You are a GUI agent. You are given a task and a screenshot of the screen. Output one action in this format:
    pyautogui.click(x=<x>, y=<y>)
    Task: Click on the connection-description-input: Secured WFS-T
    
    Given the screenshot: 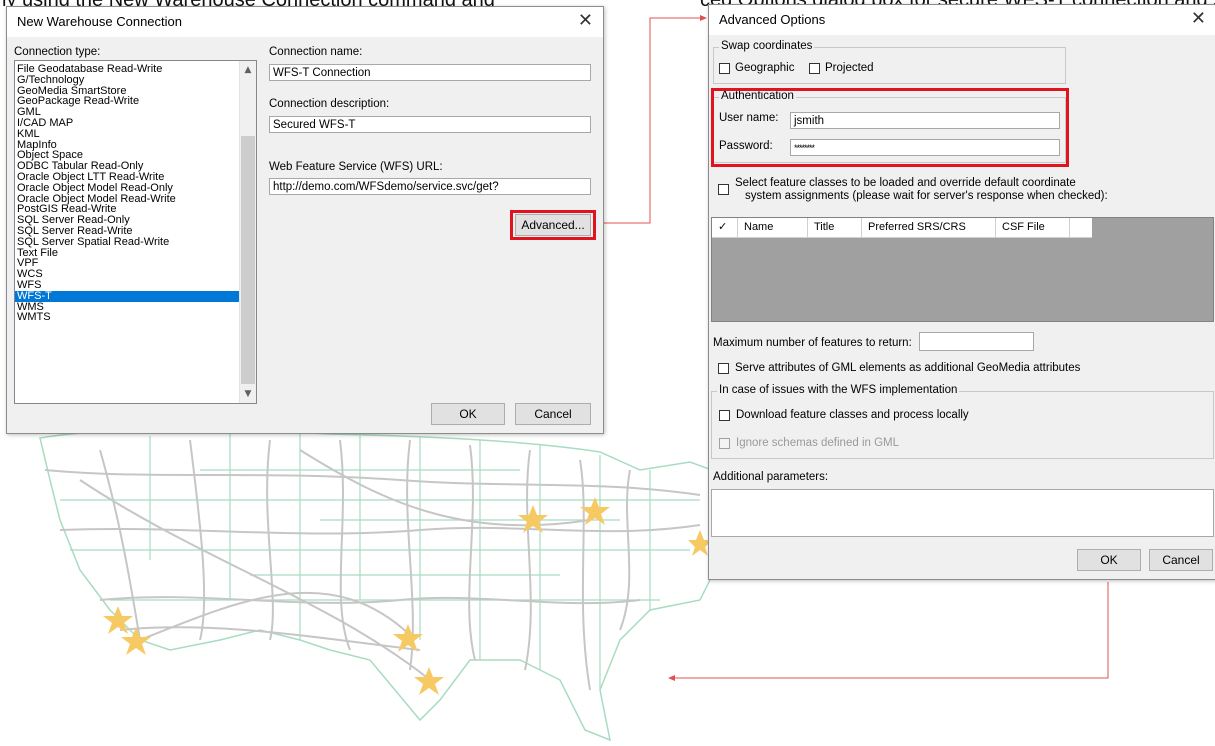 What is the action you would take?
    pyautogui.click(x=430, y=124)
    